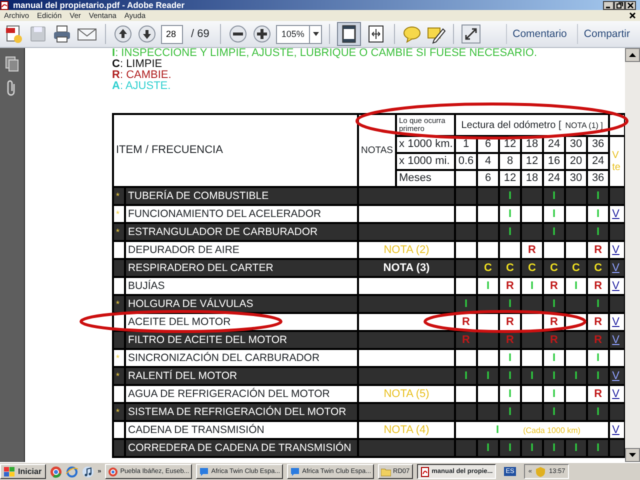 This screenshot has width=640, height=480. Describe the element at coordinates (466, 161) in the screenshot. I see `interval-value: 0.6` at that location.